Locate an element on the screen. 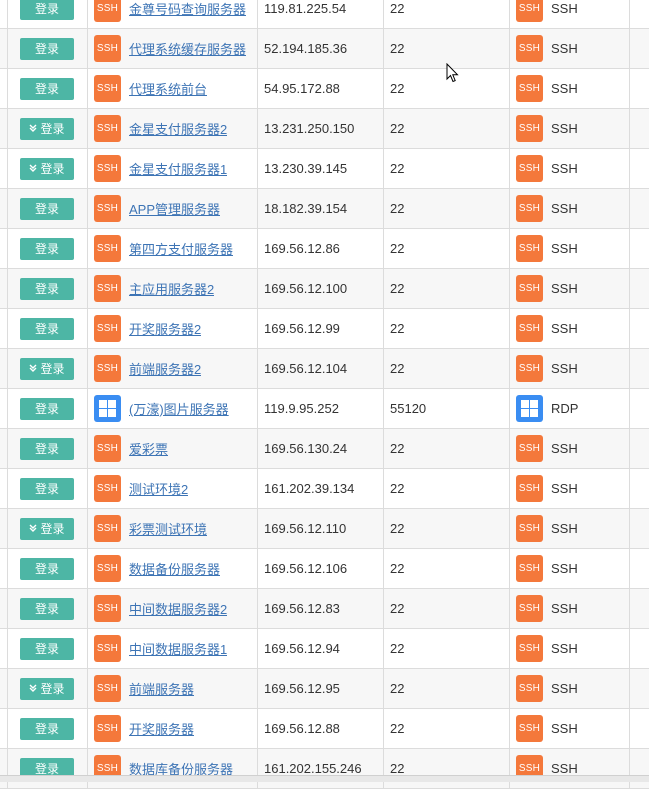 Image resolution: width=649 pixels, height=789 pixels. table-row: 登录 SSH 数据备份服务器 169.56.12.106 22 SSH SSH is located at coordinates (324, 569).